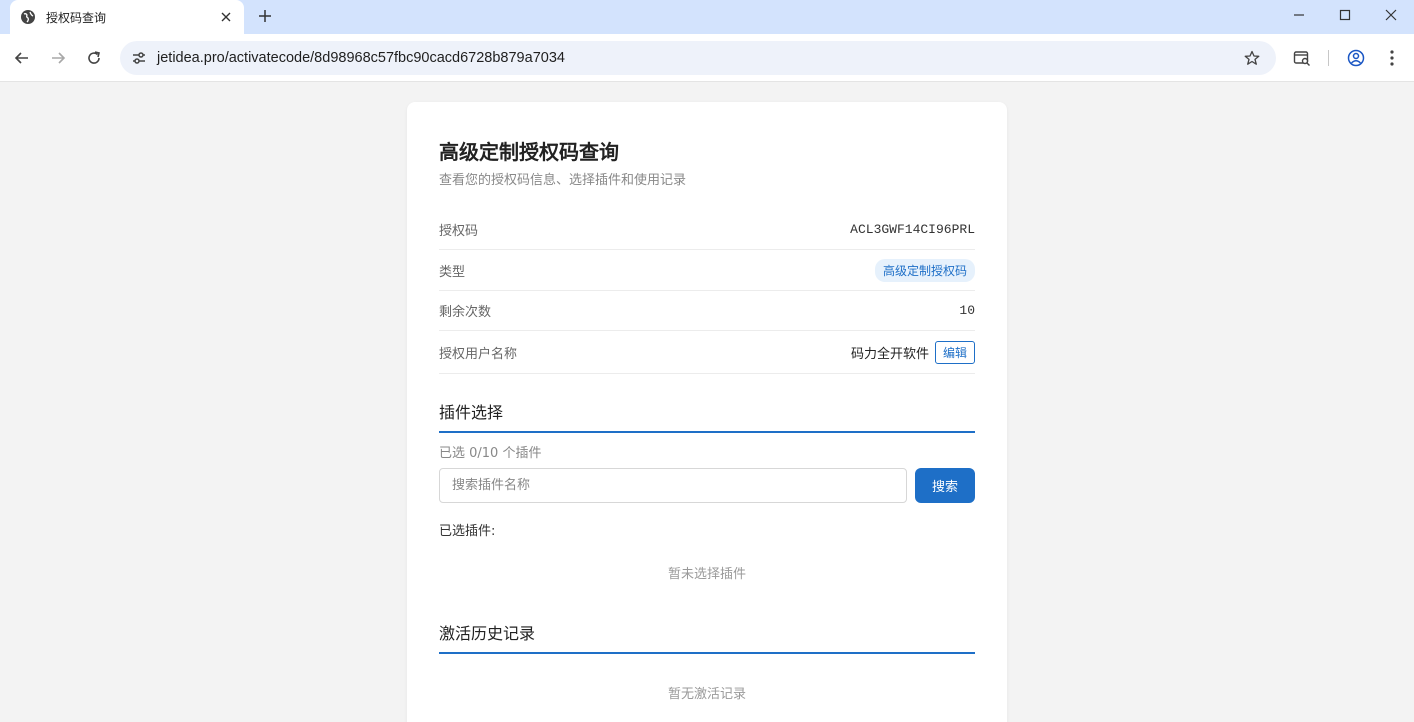  Describe the element at coordinates (76, 17) in the screenshot. I see `tab-title: 授权码查询` at that location.